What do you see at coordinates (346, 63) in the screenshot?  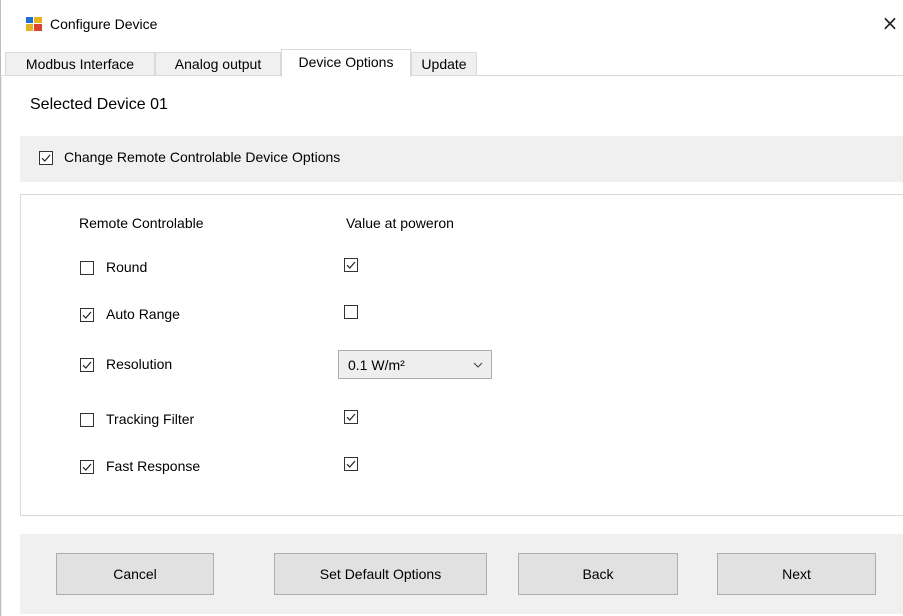 I see `tab-device-options: Device Options` at bounding box center [346, 63].